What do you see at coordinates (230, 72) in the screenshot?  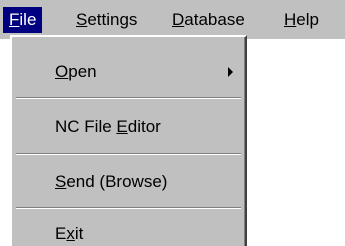 I see `submenu-arrow-icon` at bounding box center [230, 72].